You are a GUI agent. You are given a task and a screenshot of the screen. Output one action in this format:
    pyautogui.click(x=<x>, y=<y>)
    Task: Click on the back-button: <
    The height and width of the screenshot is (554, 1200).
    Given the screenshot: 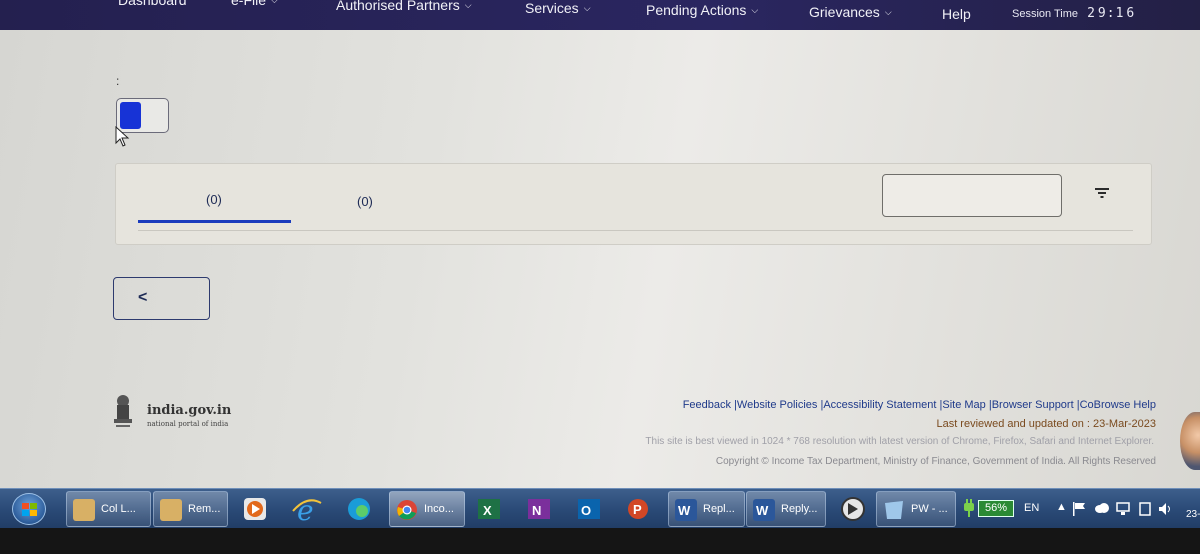 What is the action you would take?
    pyautogui.click(x=161, y=298)
    